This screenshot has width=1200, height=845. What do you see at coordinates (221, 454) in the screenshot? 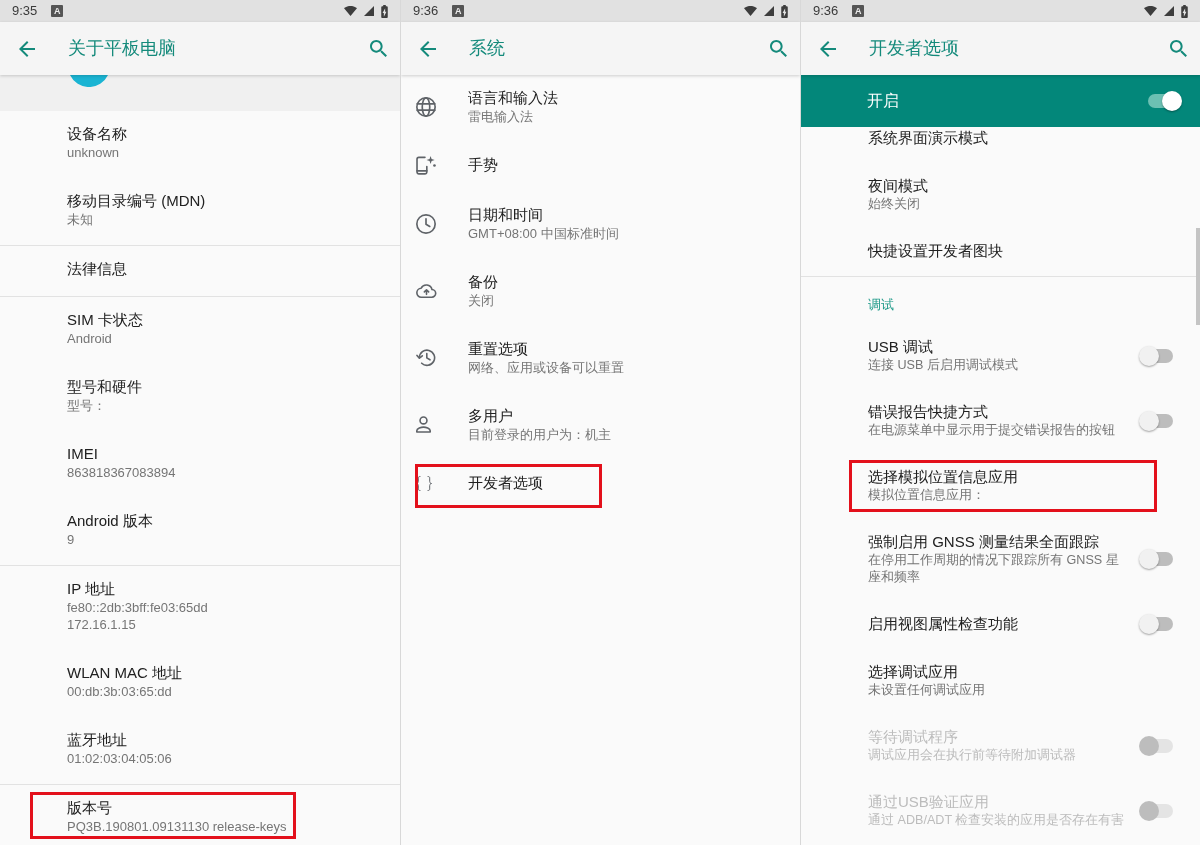
I see `setting-title: IMEI` at bounding box center [221, 454].